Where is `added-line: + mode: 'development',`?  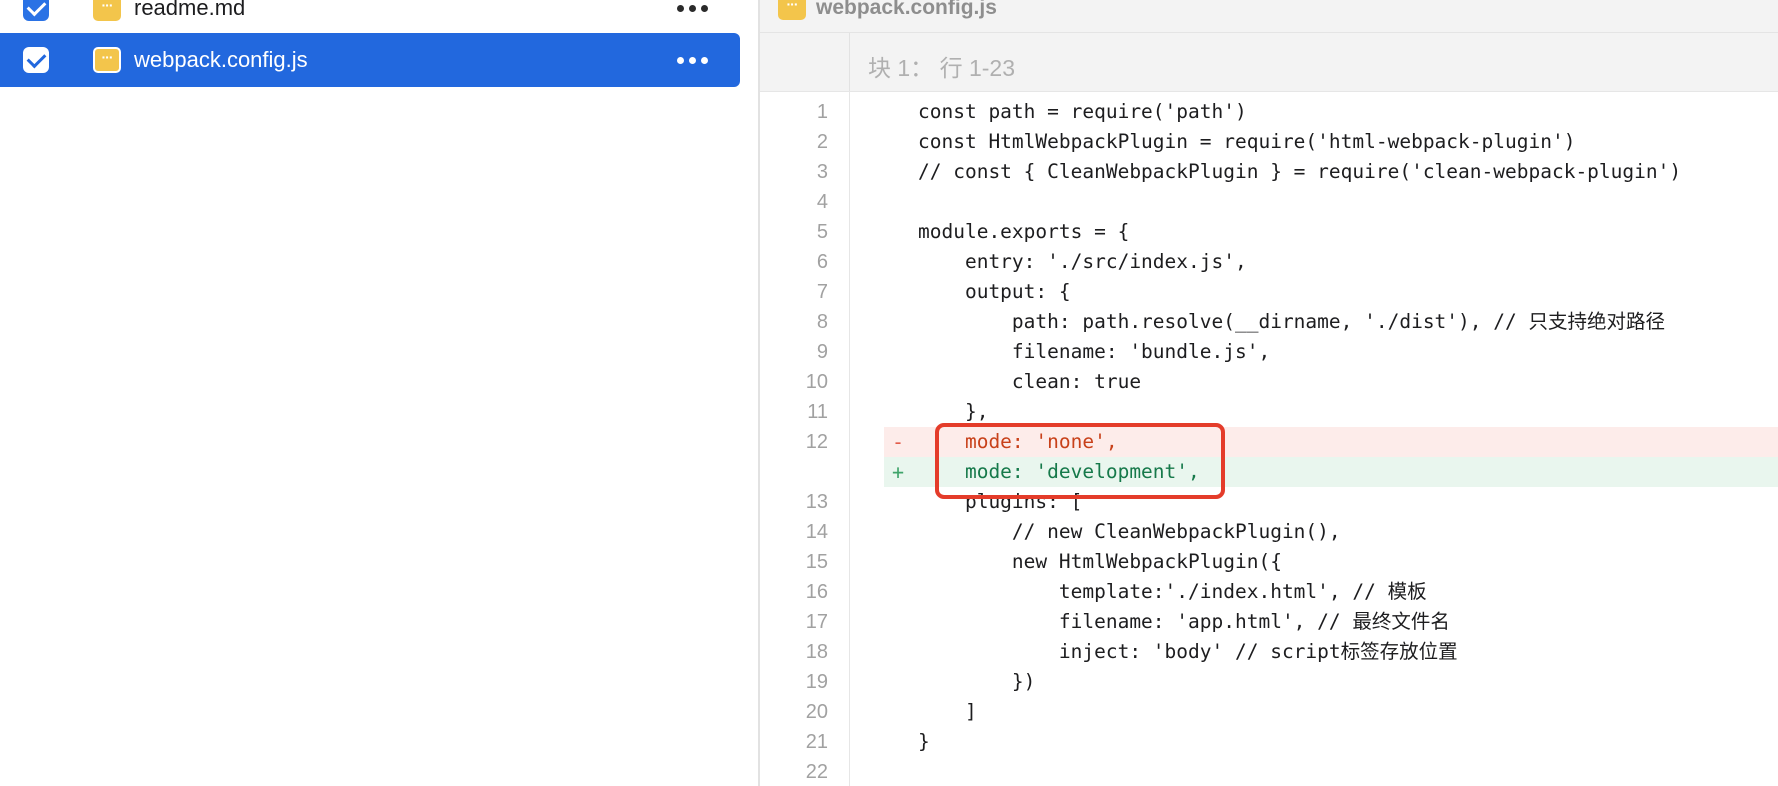
added-line: + mode: 'development', is located at coordinates (1269, 472).